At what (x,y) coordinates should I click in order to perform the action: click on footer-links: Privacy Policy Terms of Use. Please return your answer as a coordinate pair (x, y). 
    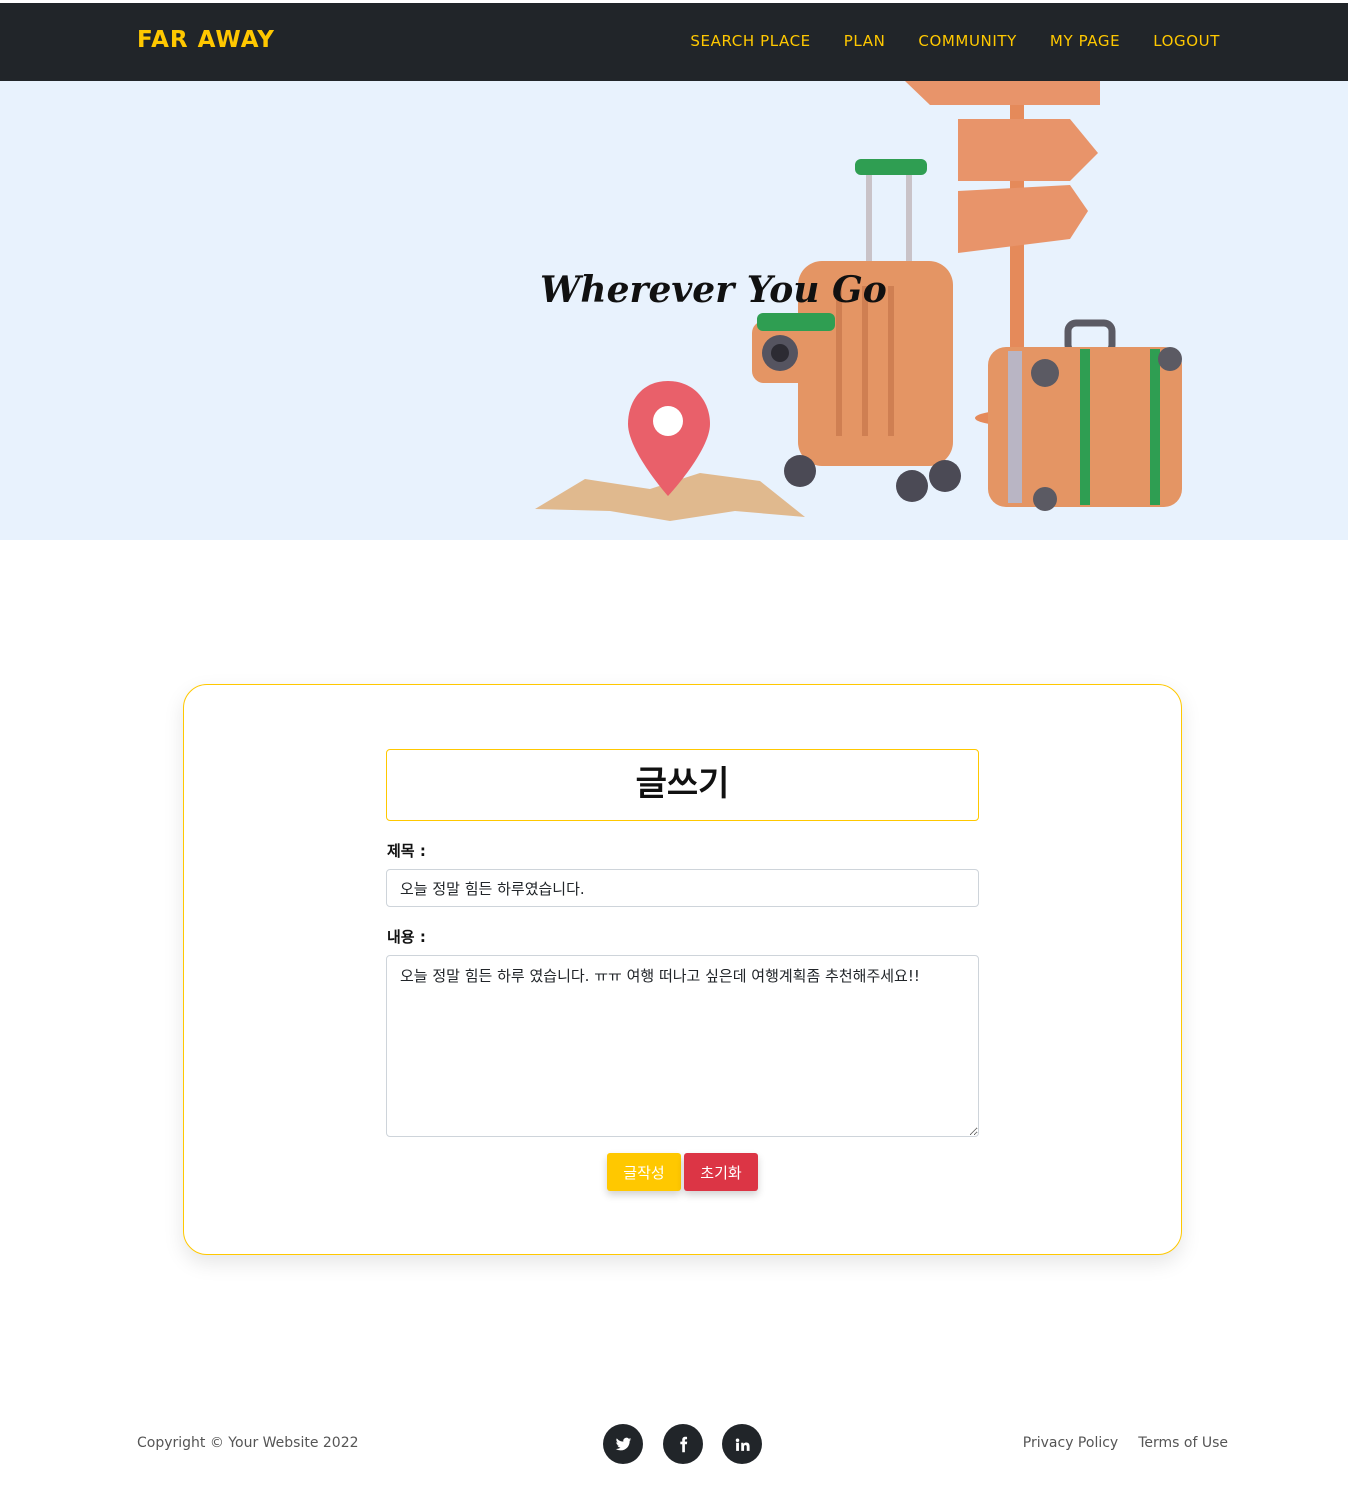
    Looking at the image, I should click on (1125, 1443).